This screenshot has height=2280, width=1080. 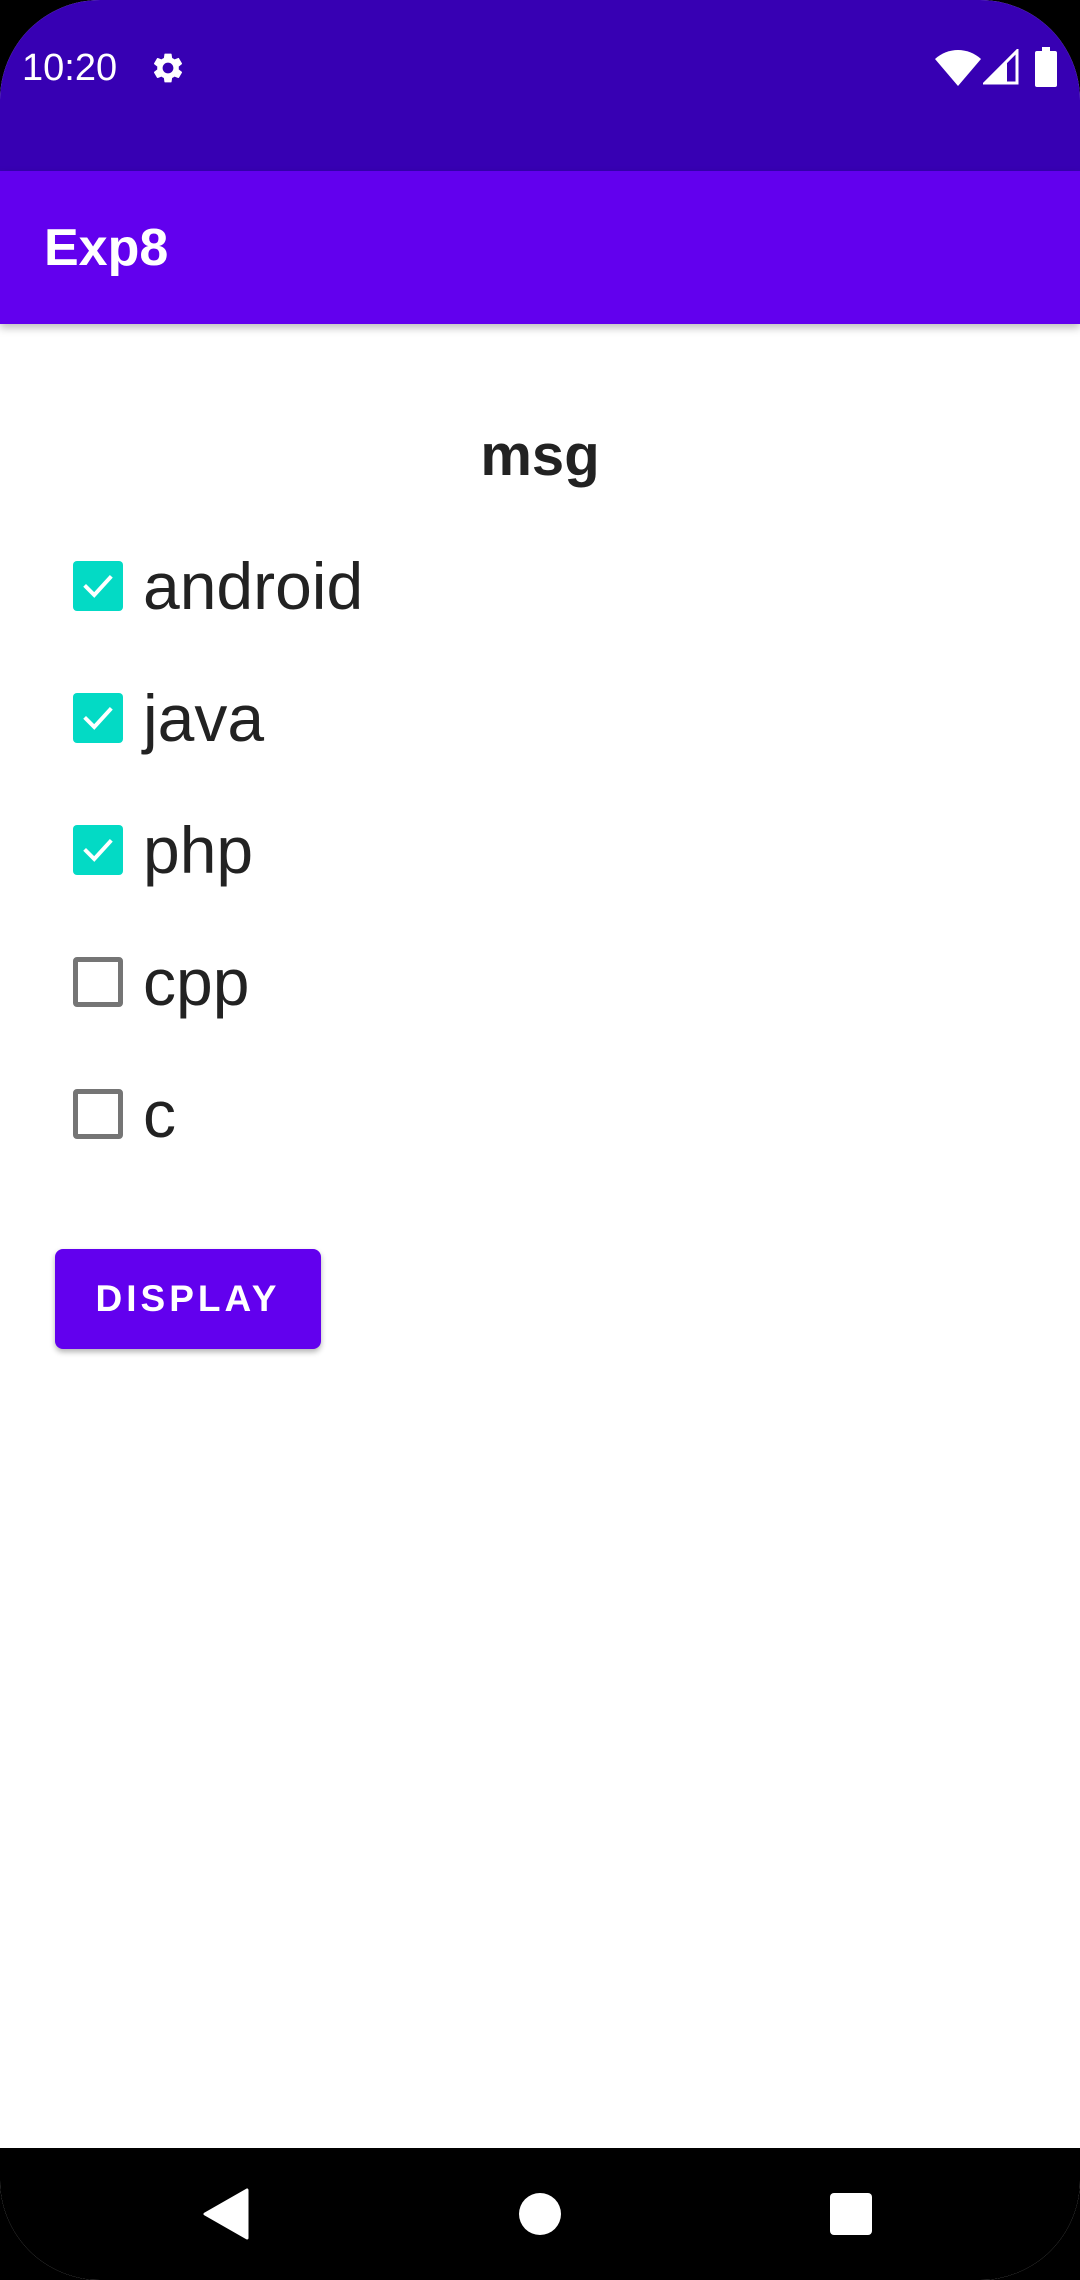 I want to click on checkbox-java: java, so click(x=168, y=718).